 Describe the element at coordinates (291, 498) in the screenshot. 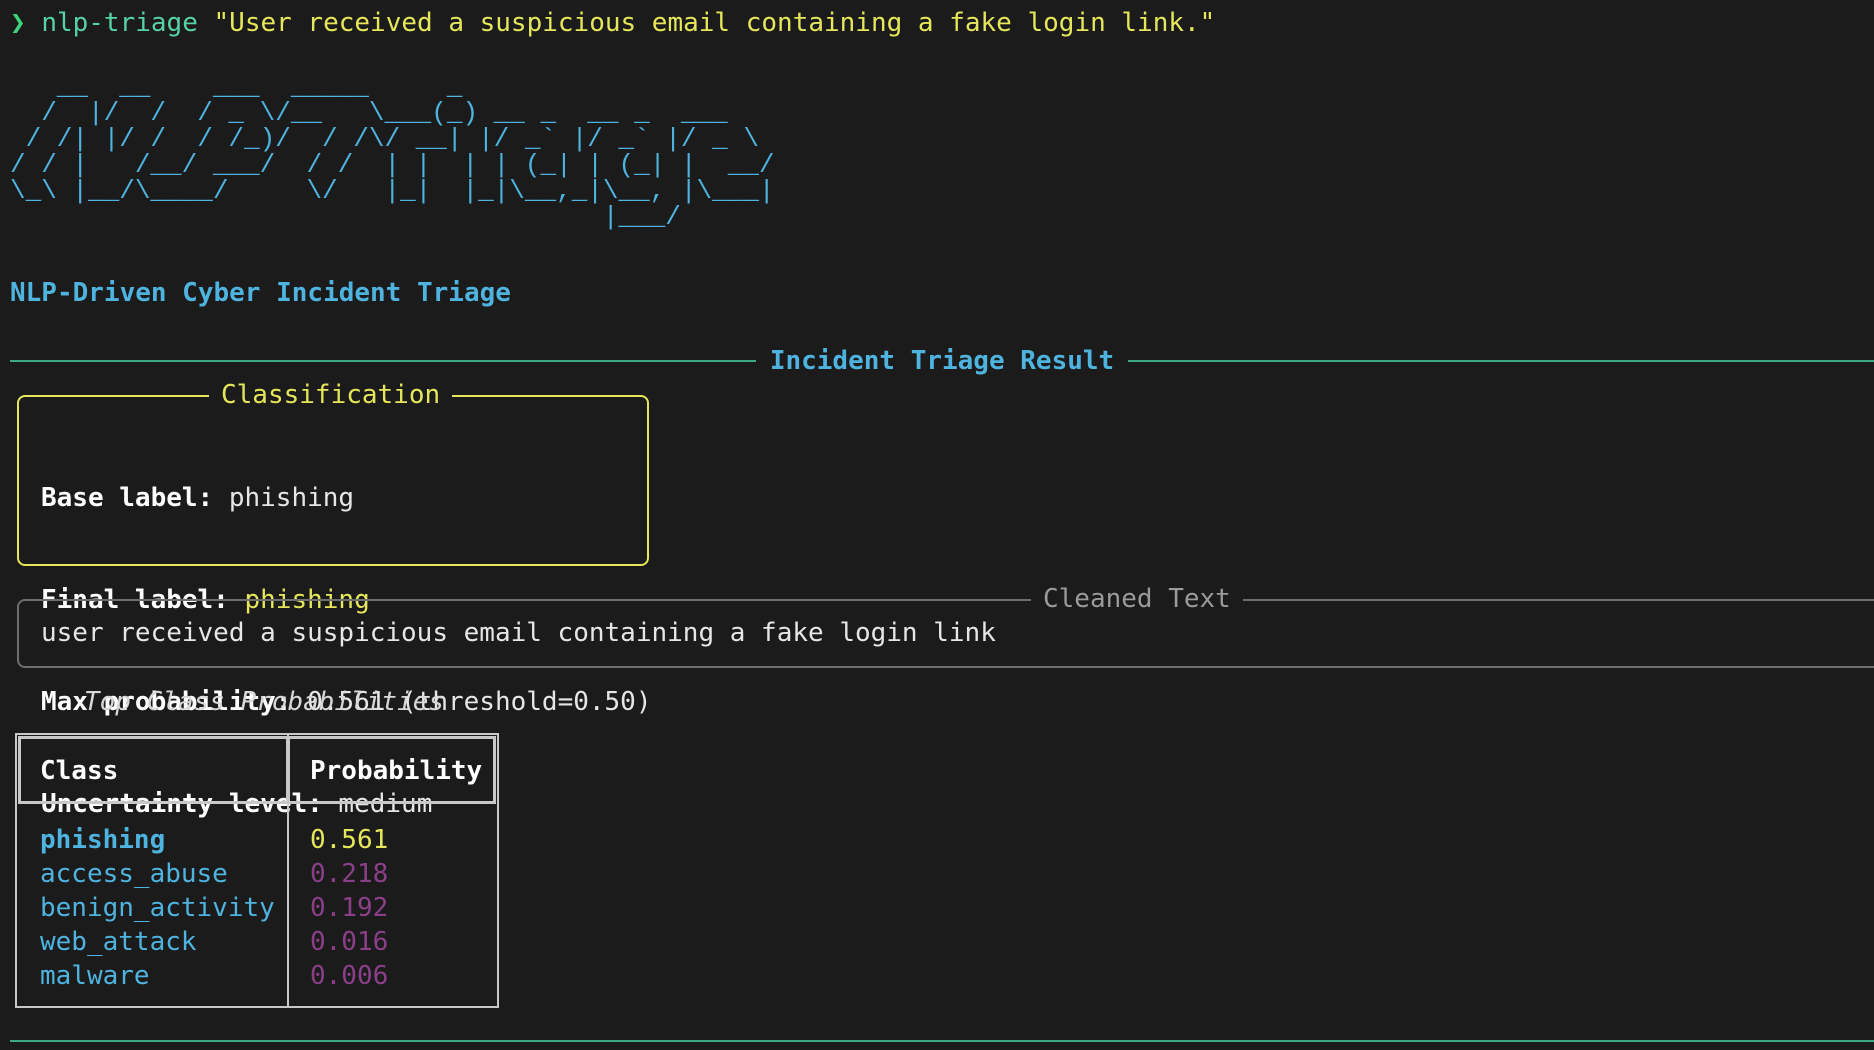

I see `base-label-value: phishing` at that location.